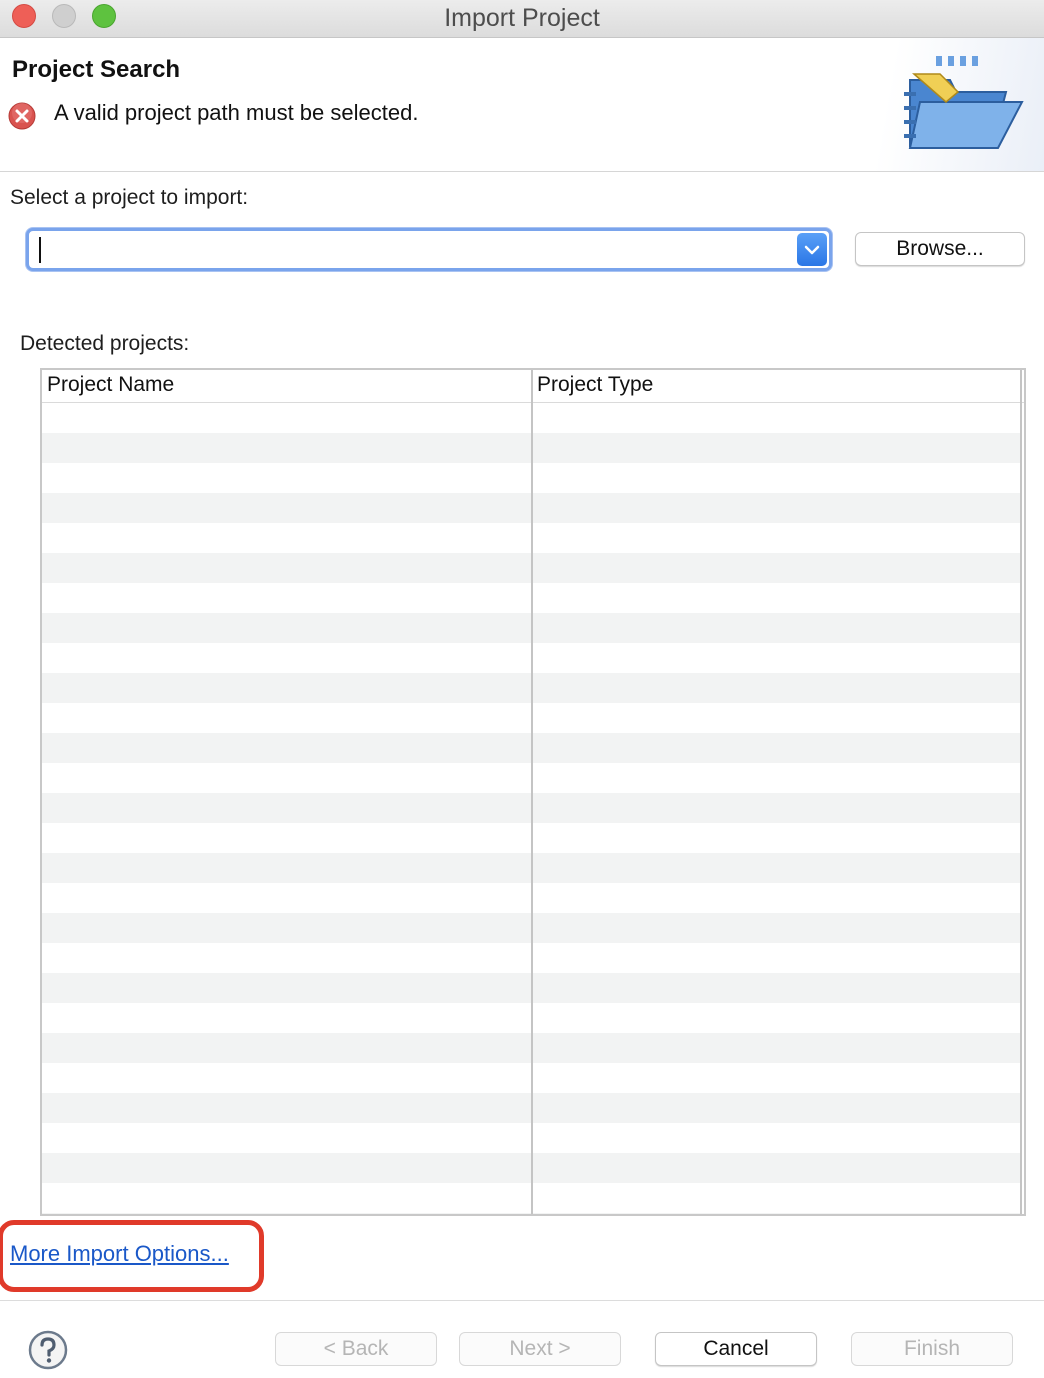 This screenshot has width=1044, height=1378. What do you see at coordinates (356, 1349) in the screenshot?
I see `back-button: < Back` at bounding box center [356, 1349].